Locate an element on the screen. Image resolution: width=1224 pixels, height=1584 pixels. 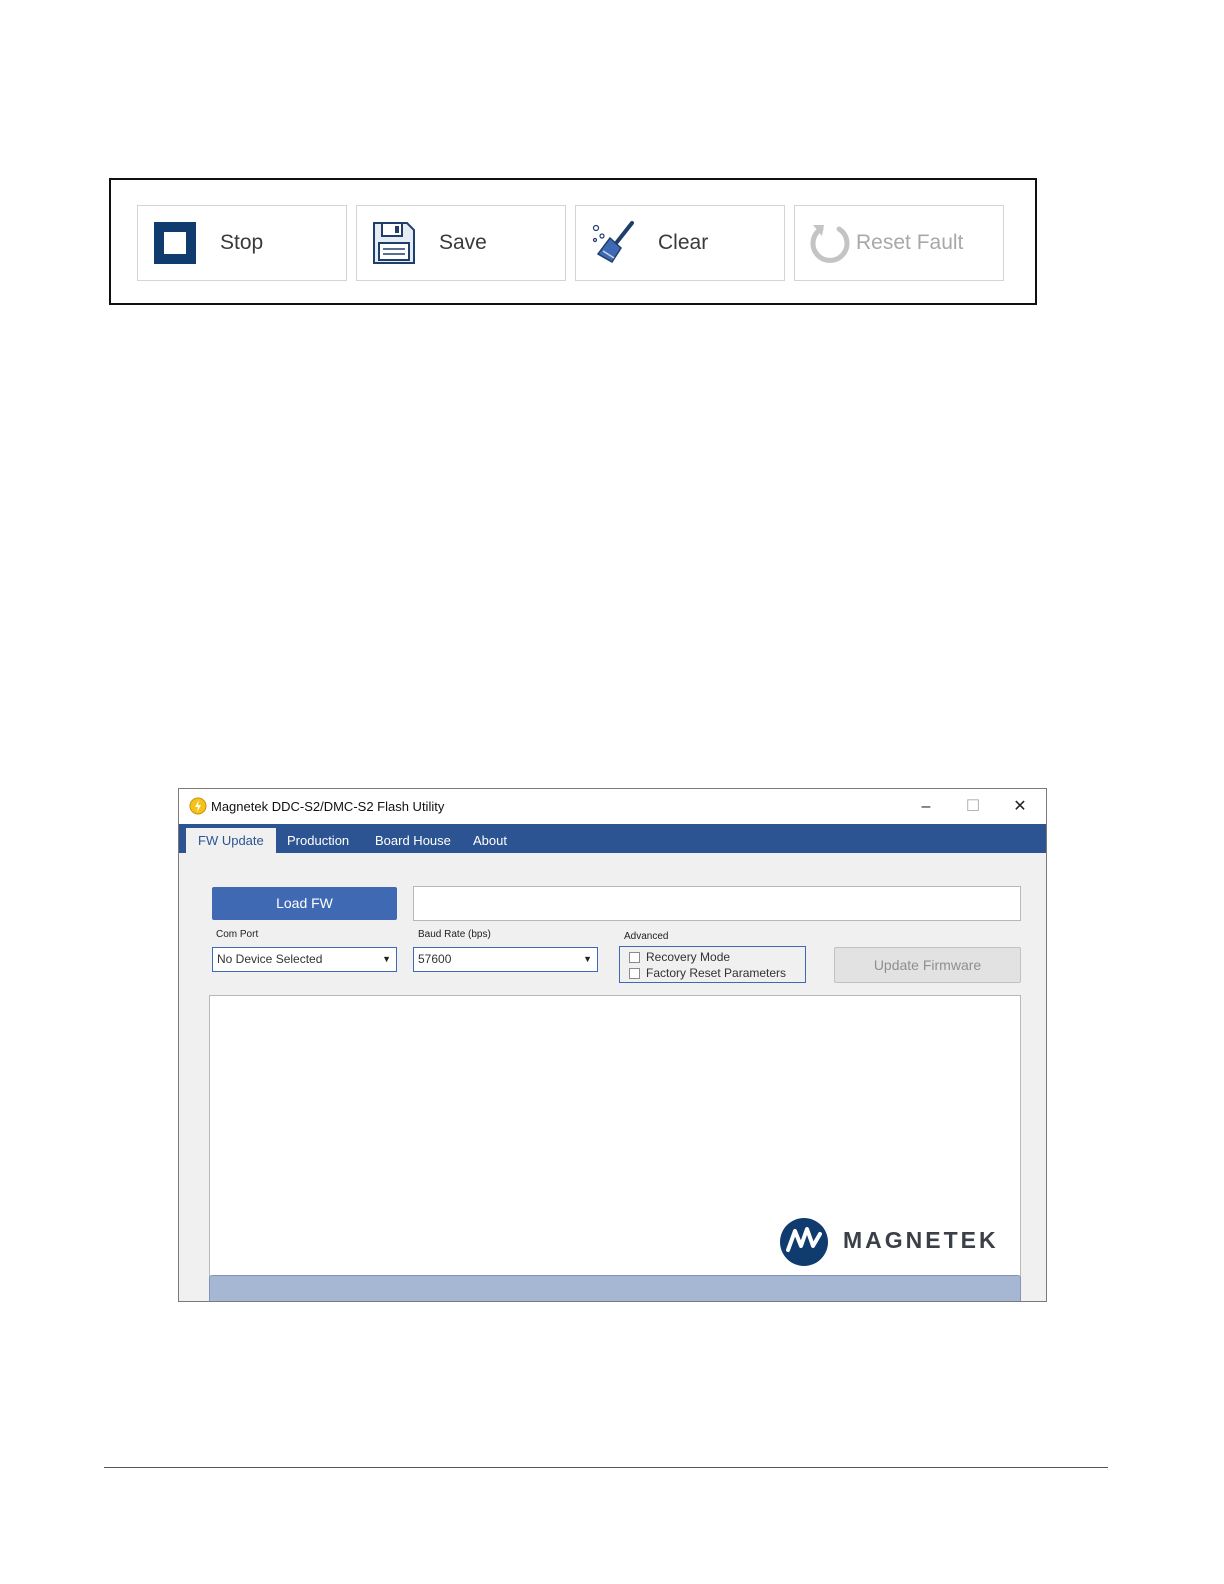
toolbar-panel: Stop Save Clear Reset Fault is located at coordinates (573, 241).